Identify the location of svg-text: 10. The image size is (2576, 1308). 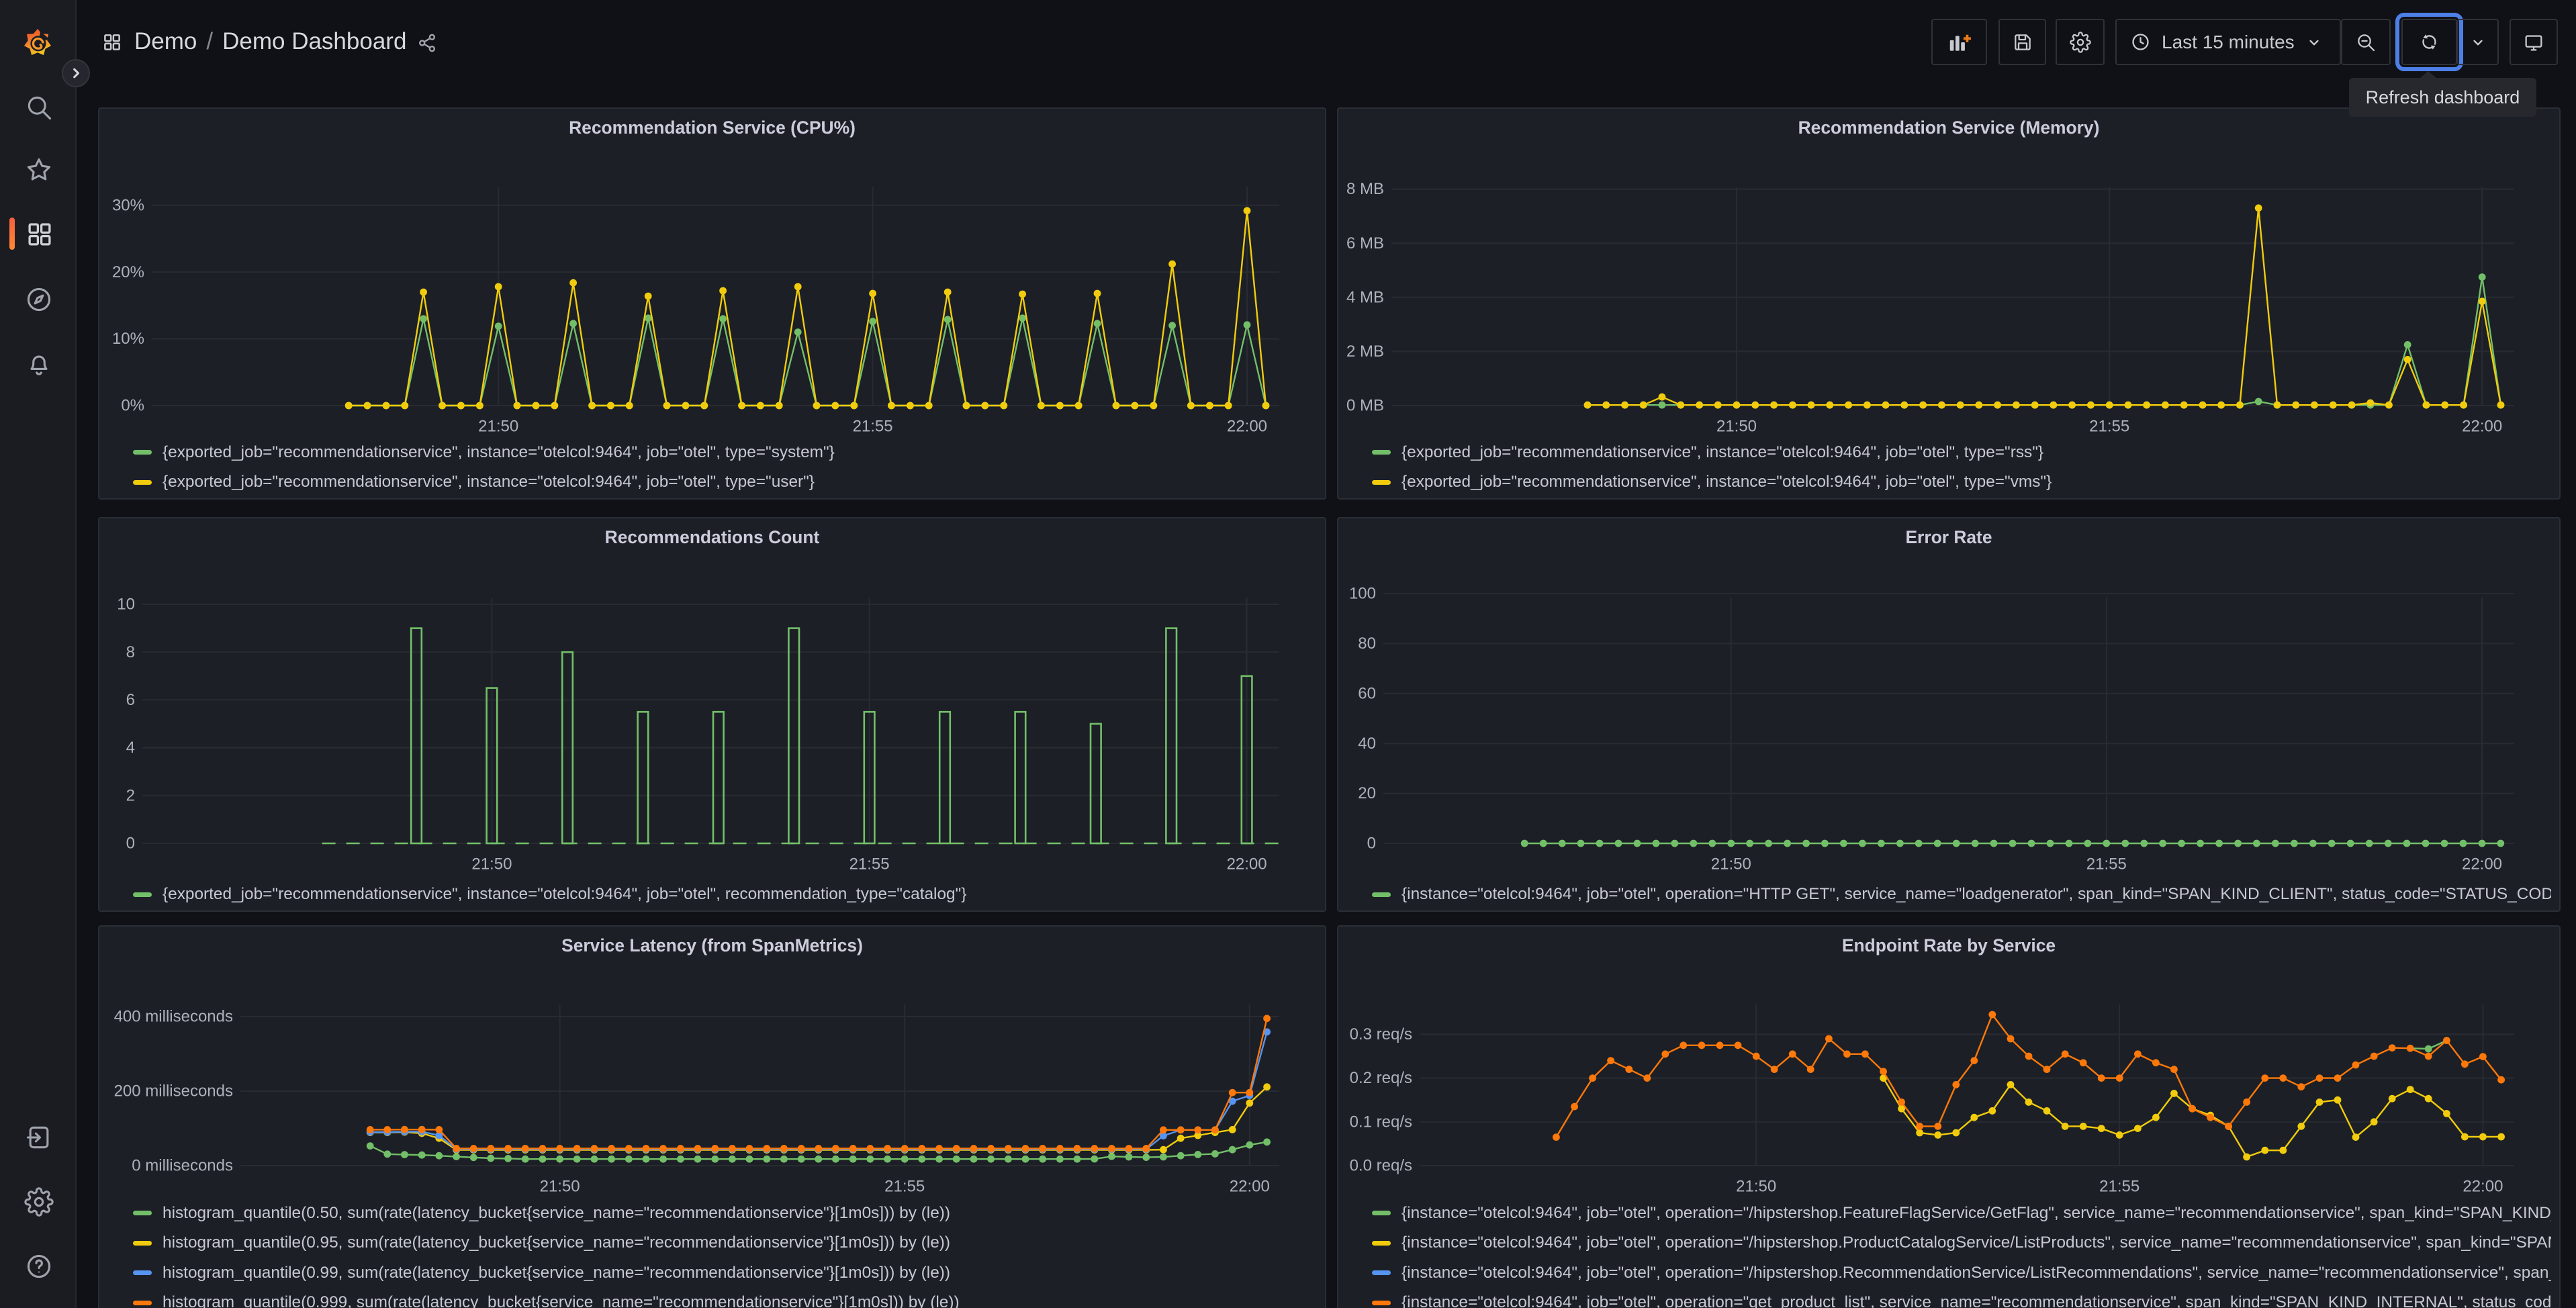
(126, 605).